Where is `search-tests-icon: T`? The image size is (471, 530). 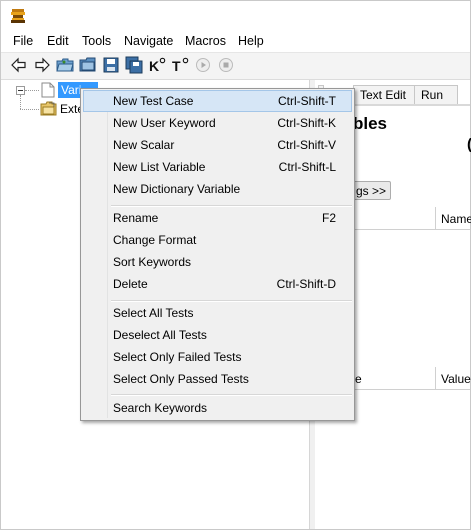
search-tests-icon: T is located at coordinates (180, 65).